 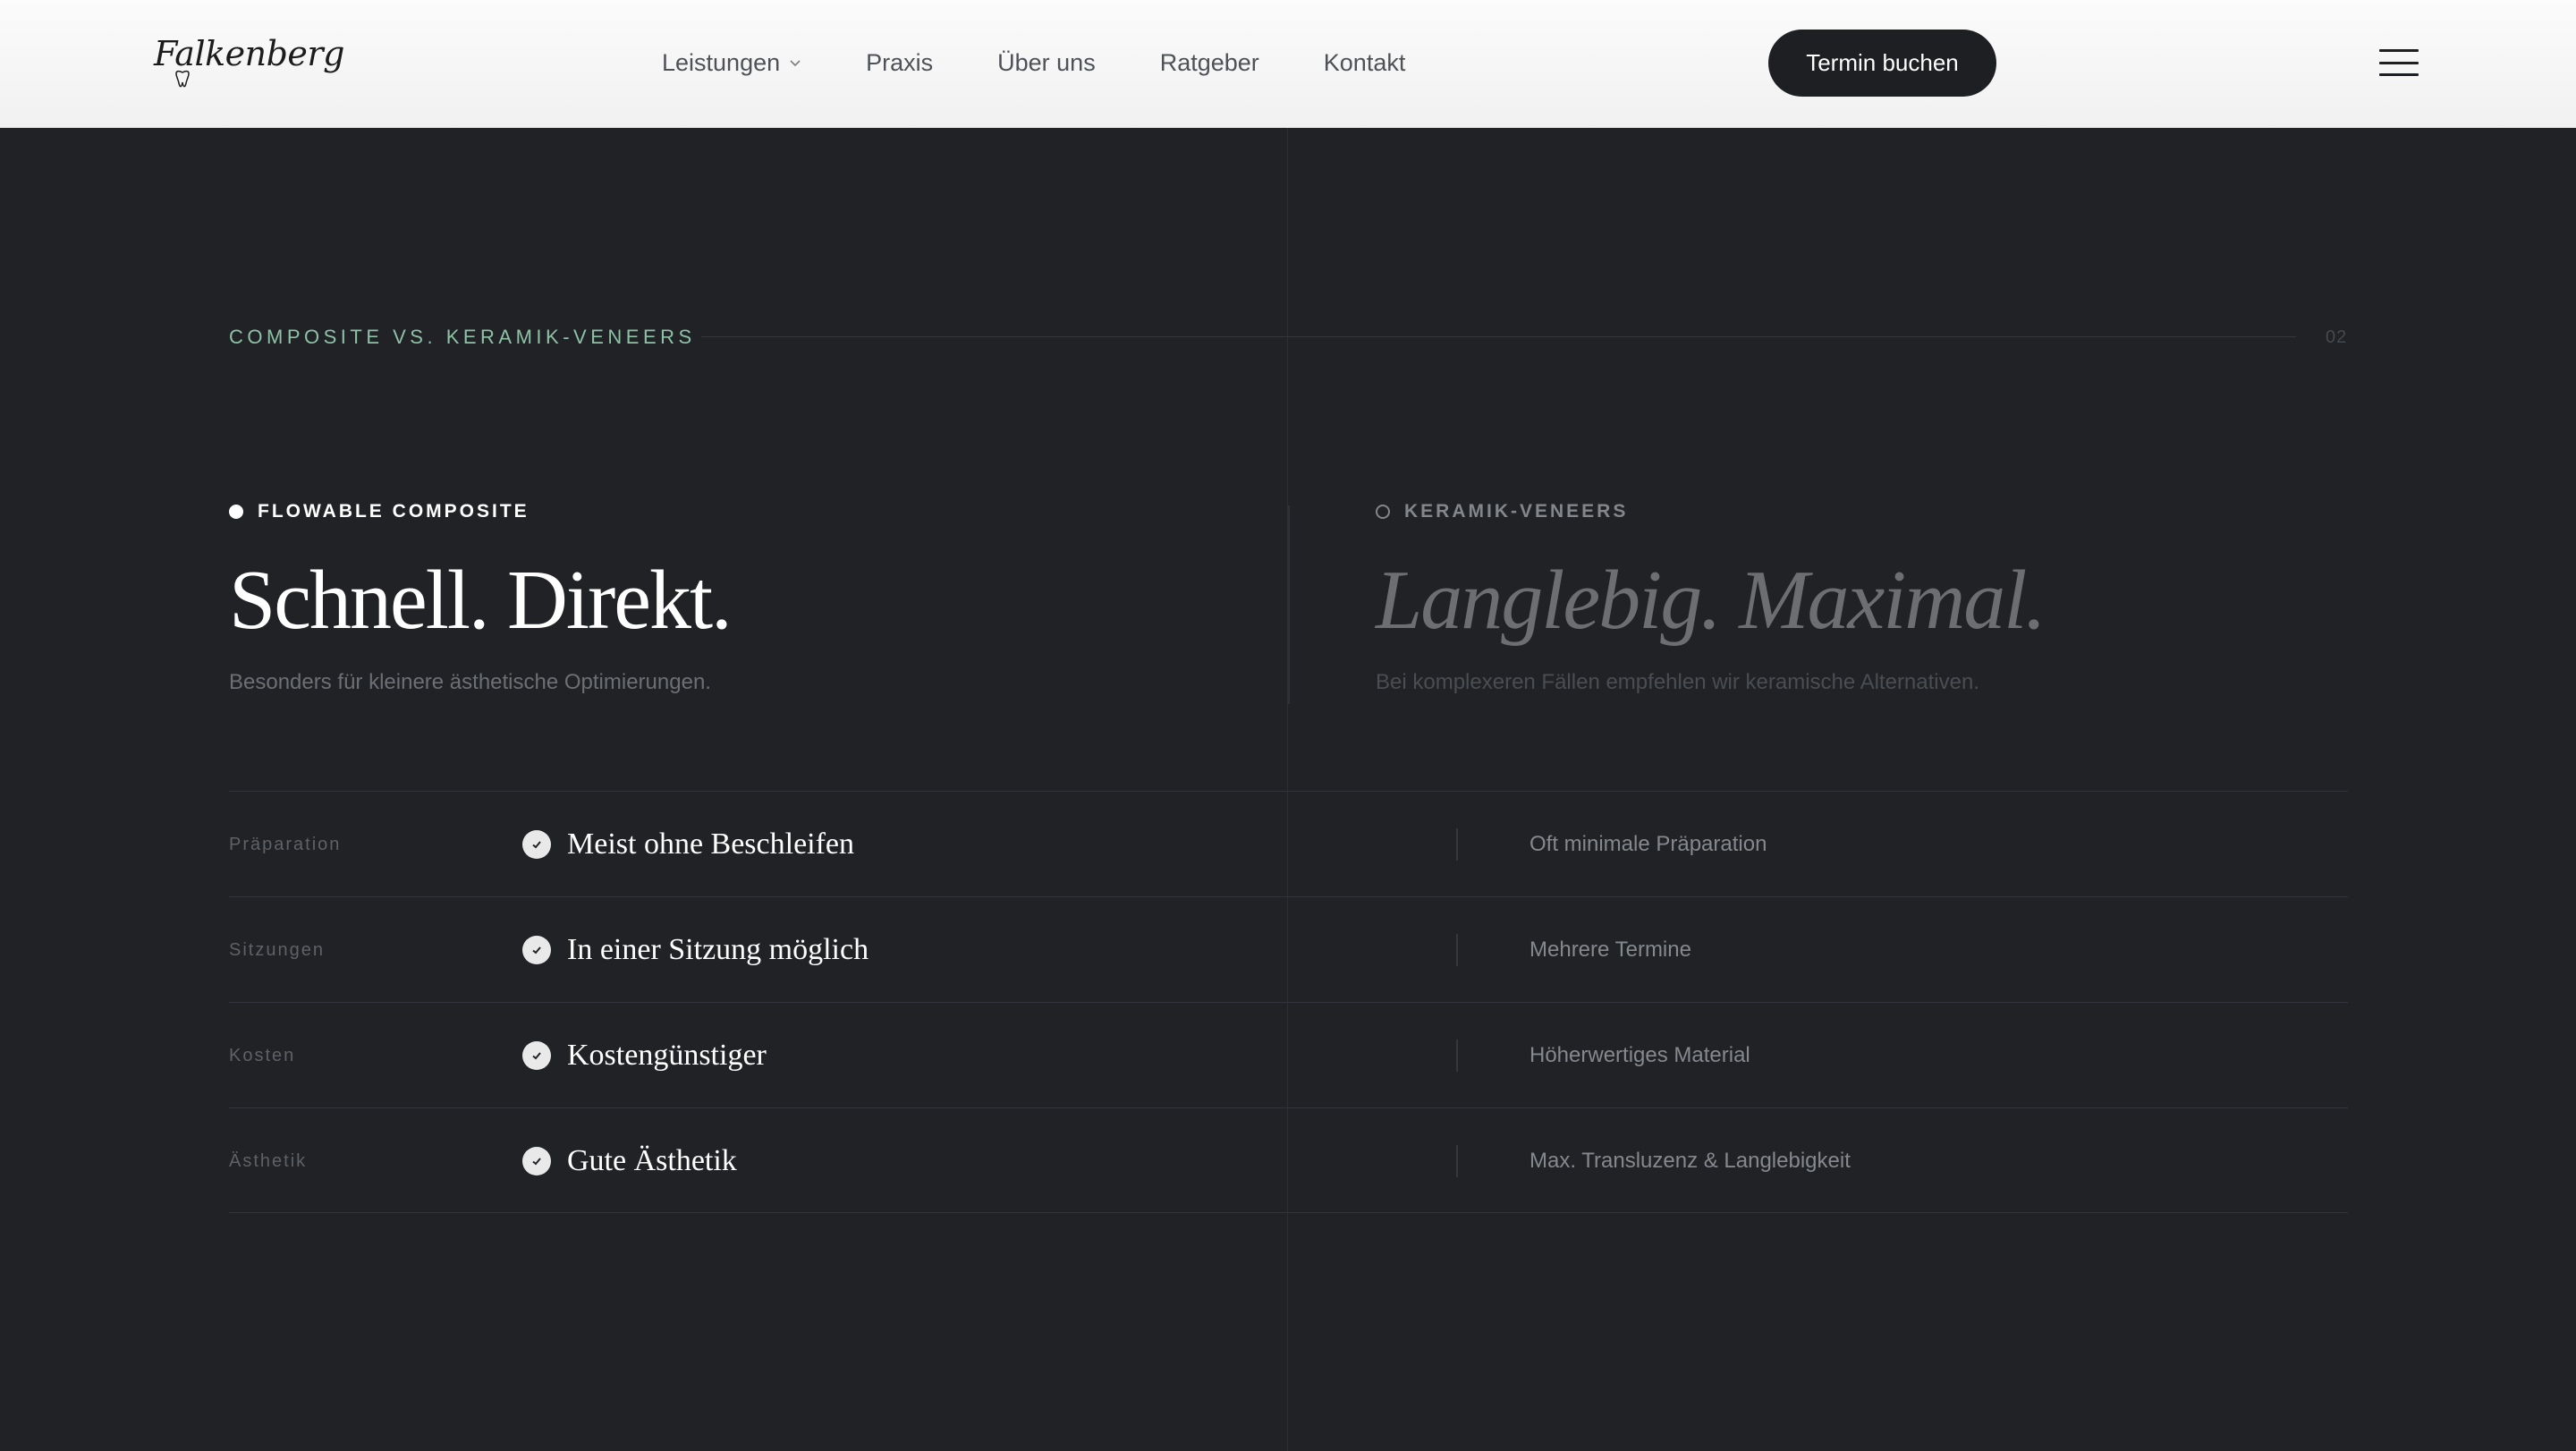 What do you see at coordinates (1610, 950) in the screenshot?
I see `veneers-value: Mehrere Termine` at bounding box center [1610, 950].